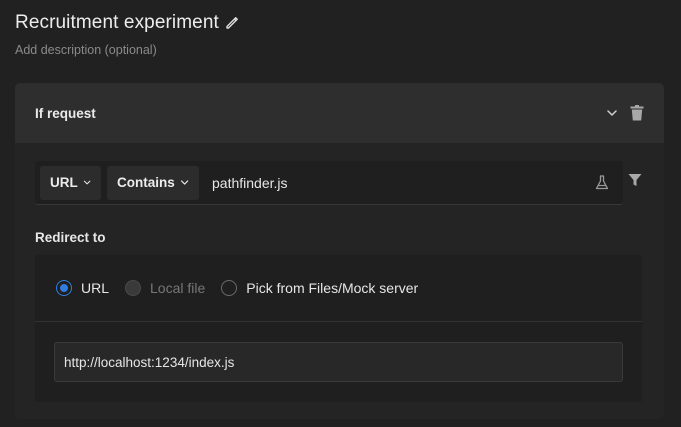  What do you see at coordinates (64, 288) in the screenshot?
I see `radio-url` at bounding box center [64, 288].